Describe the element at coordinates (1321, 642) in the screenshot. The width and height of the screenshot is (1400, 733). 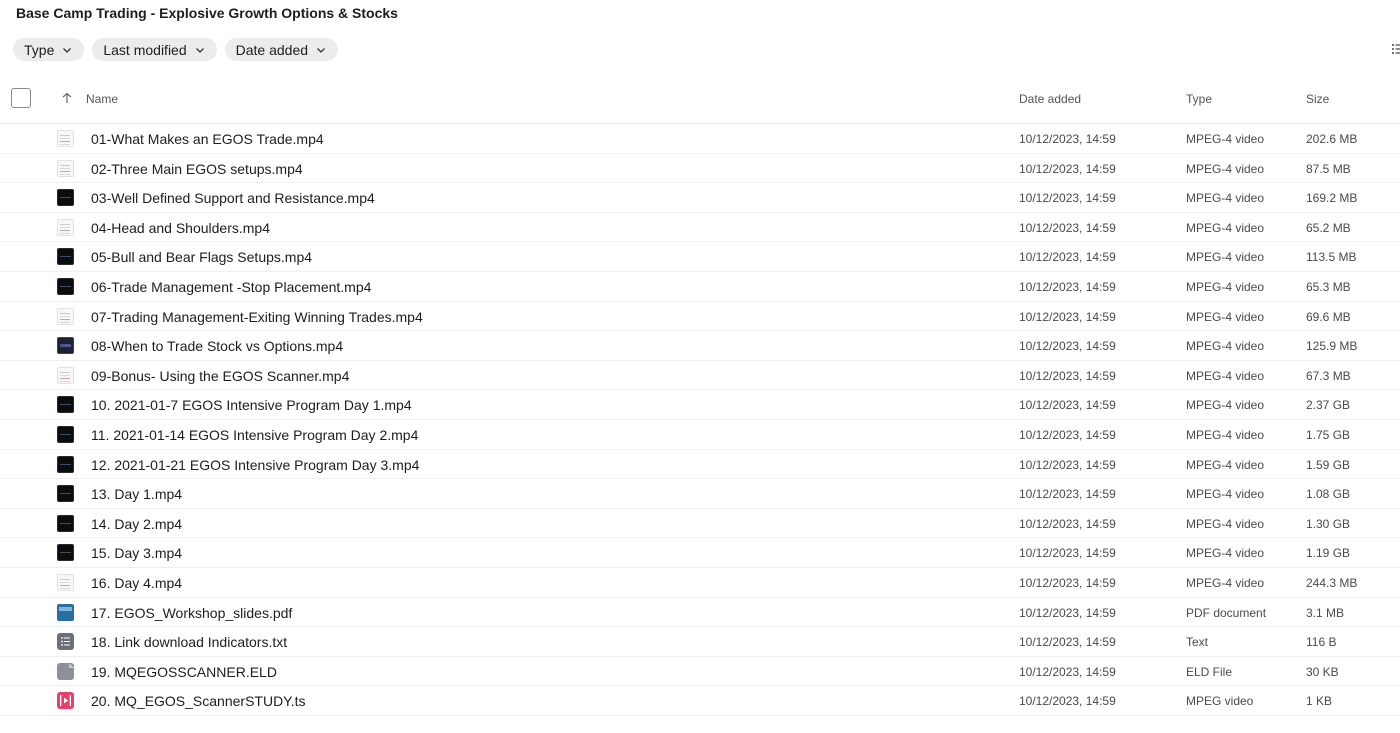
I see `file-size: 116 B` at that location.